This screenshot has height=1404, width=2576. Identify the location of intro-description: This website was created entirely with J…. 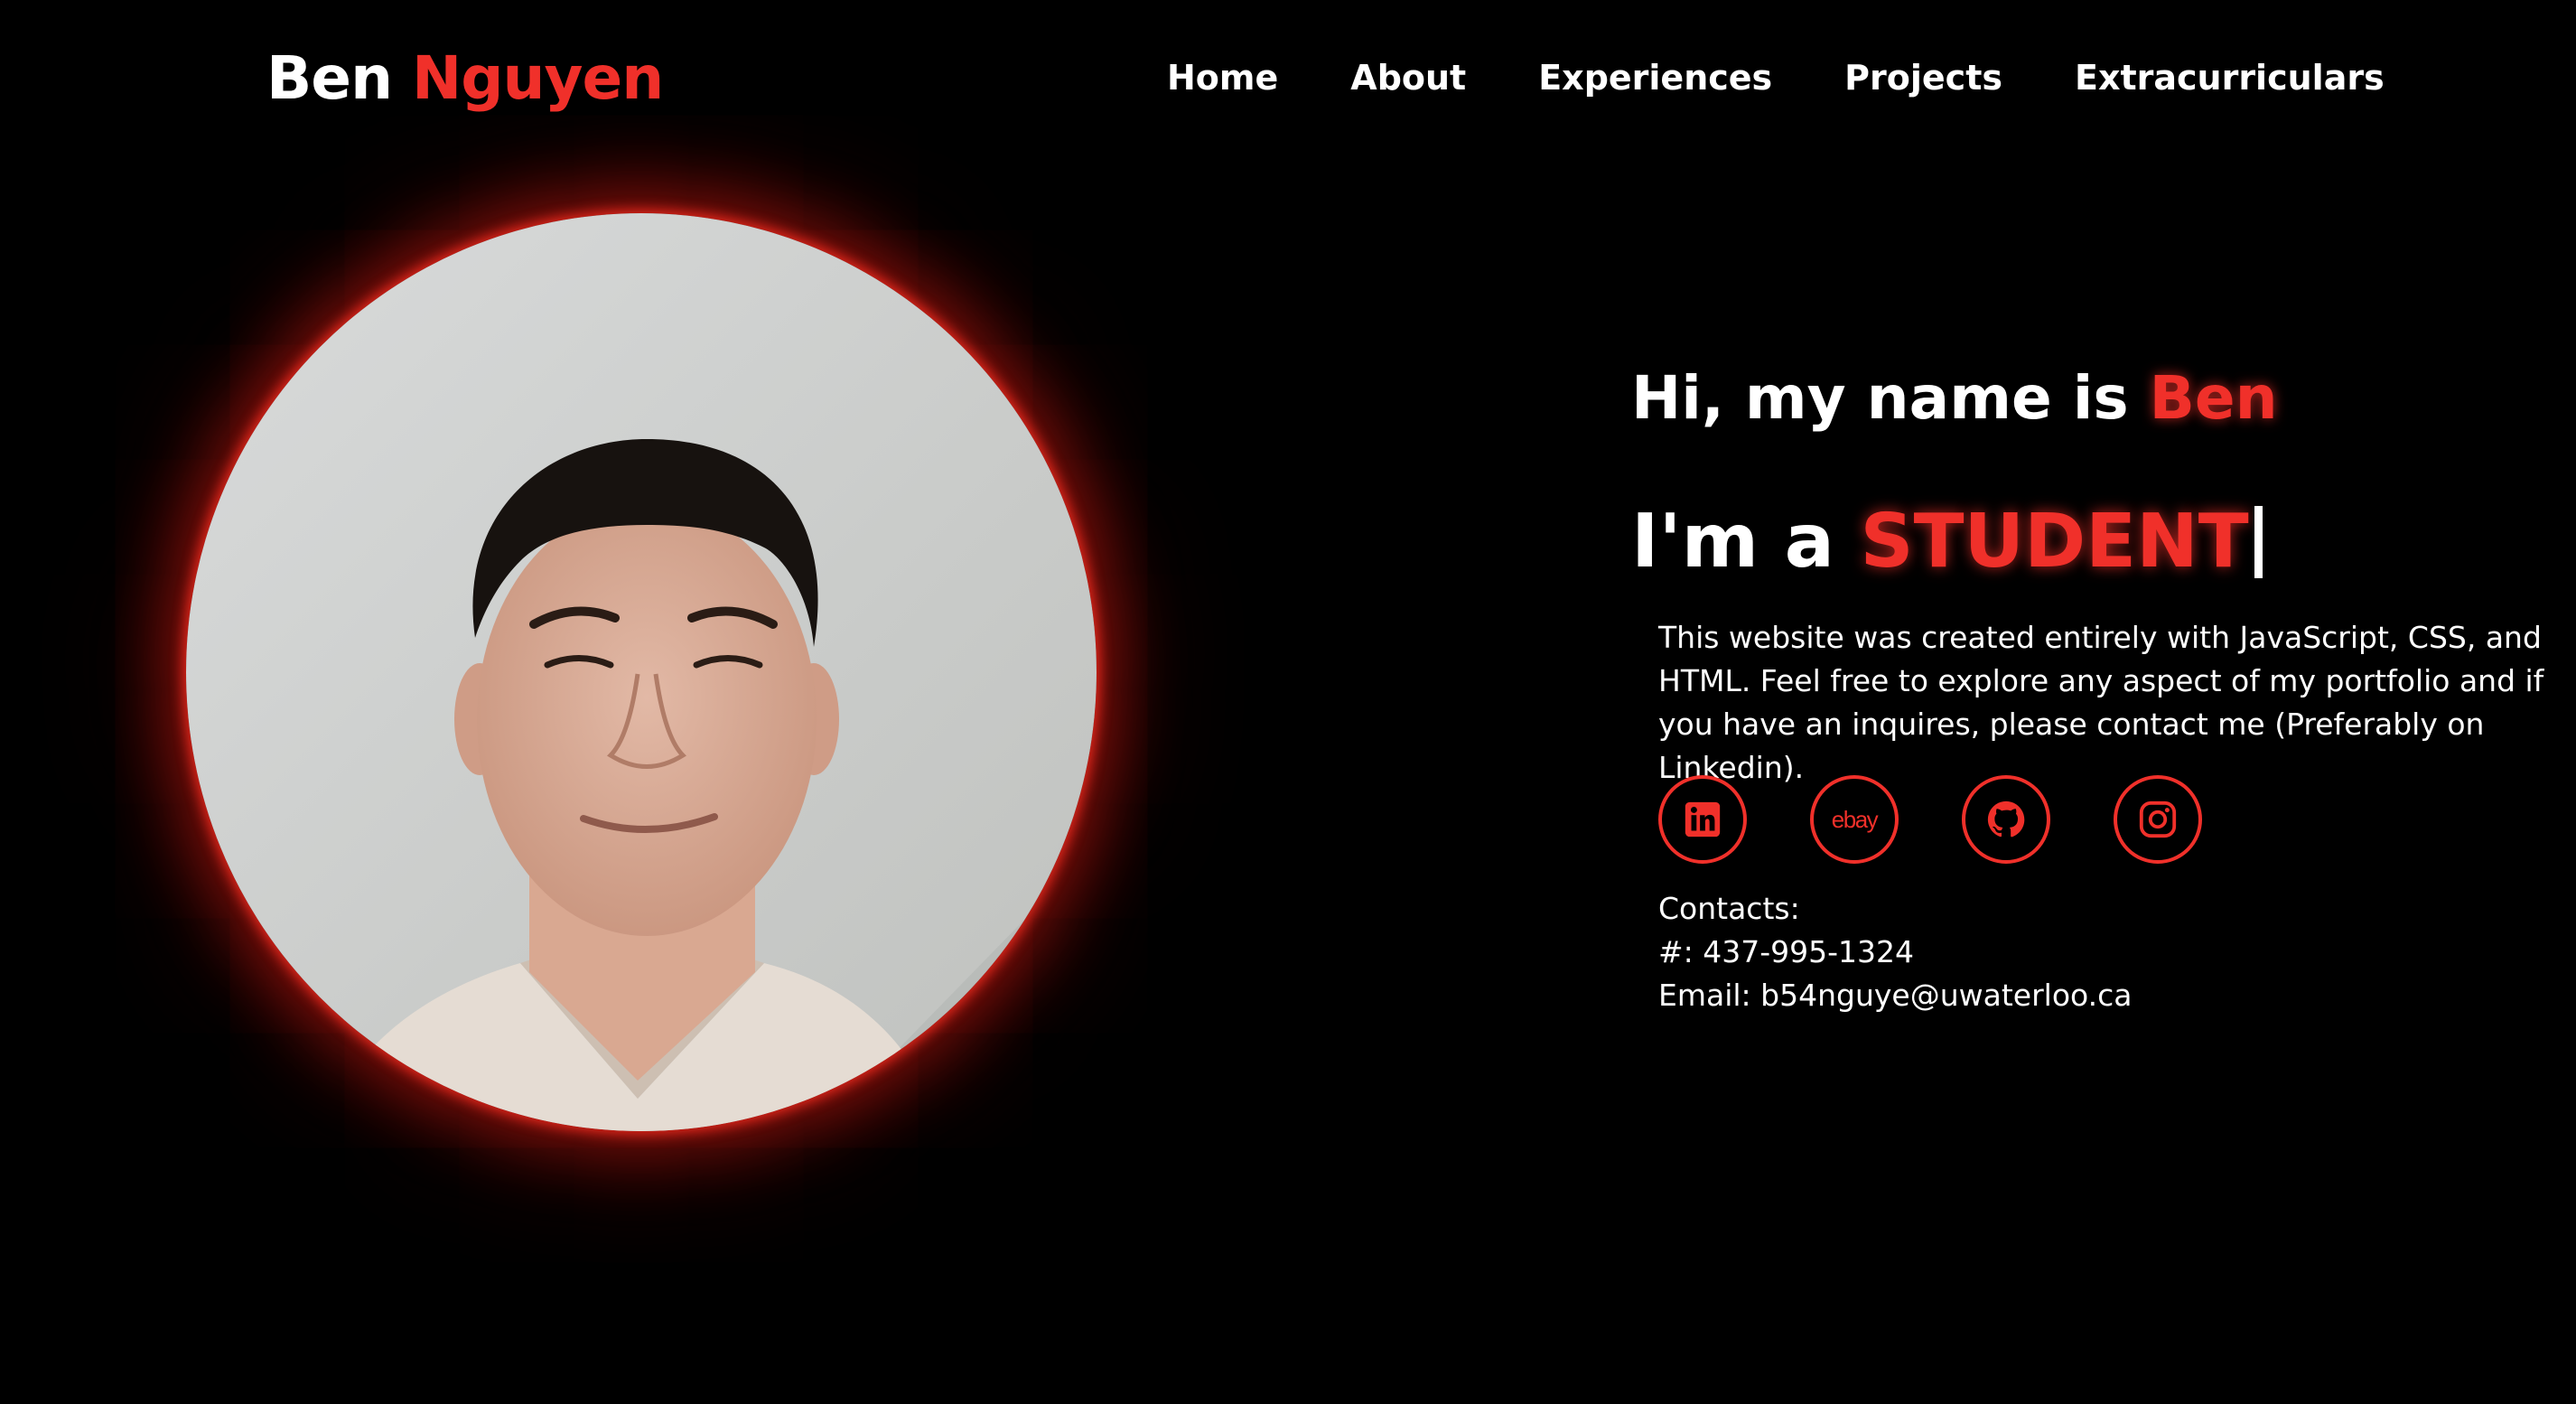
(2101, 702).